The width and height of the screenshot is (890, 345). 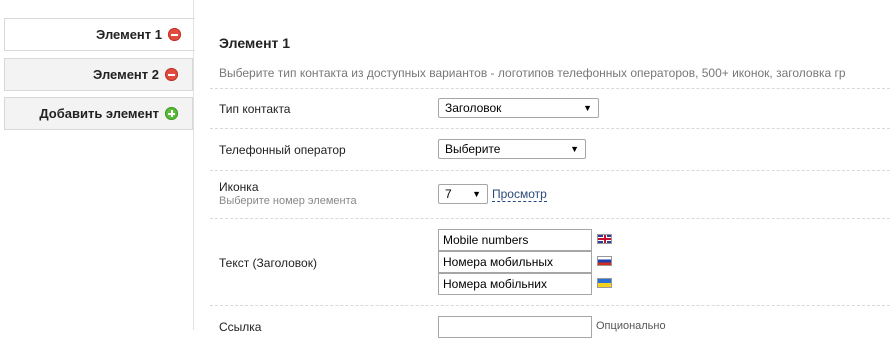 What do you see at coordinates (129, 34) in the screenshot?
I see `tab-label: Элемент 1` at bounding box center [129, 34].